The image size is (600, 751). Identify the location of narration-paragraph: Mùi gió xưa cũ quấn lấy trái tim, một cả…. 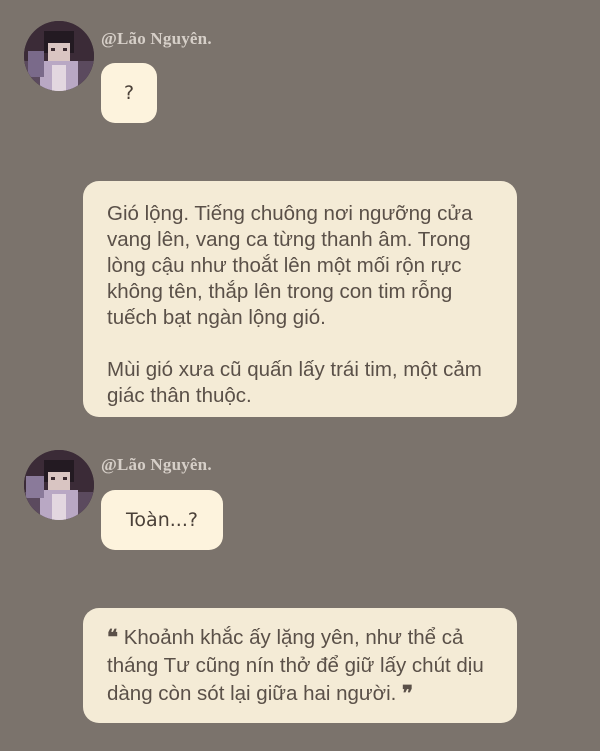
(294, 382).